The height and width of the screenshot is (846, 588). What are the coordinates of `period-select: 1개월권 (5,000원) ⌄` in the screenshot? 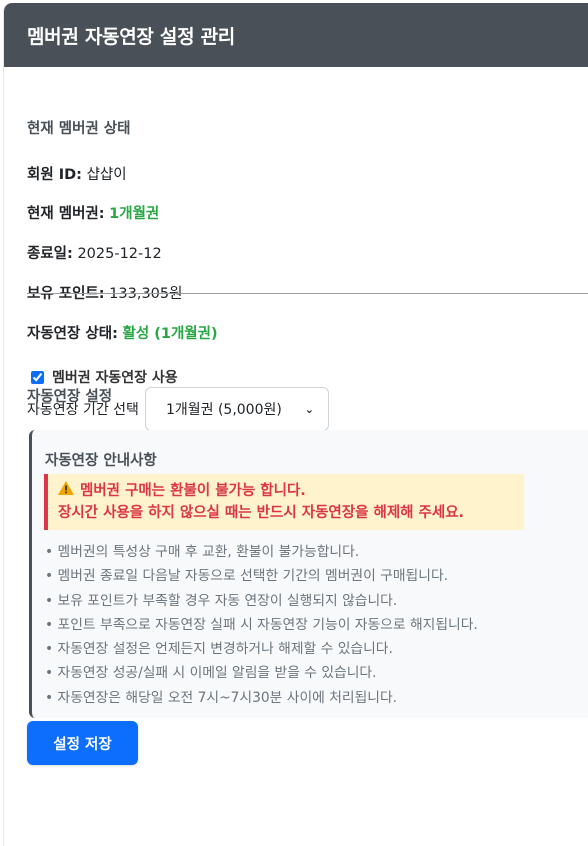 It's located at (236, 409).